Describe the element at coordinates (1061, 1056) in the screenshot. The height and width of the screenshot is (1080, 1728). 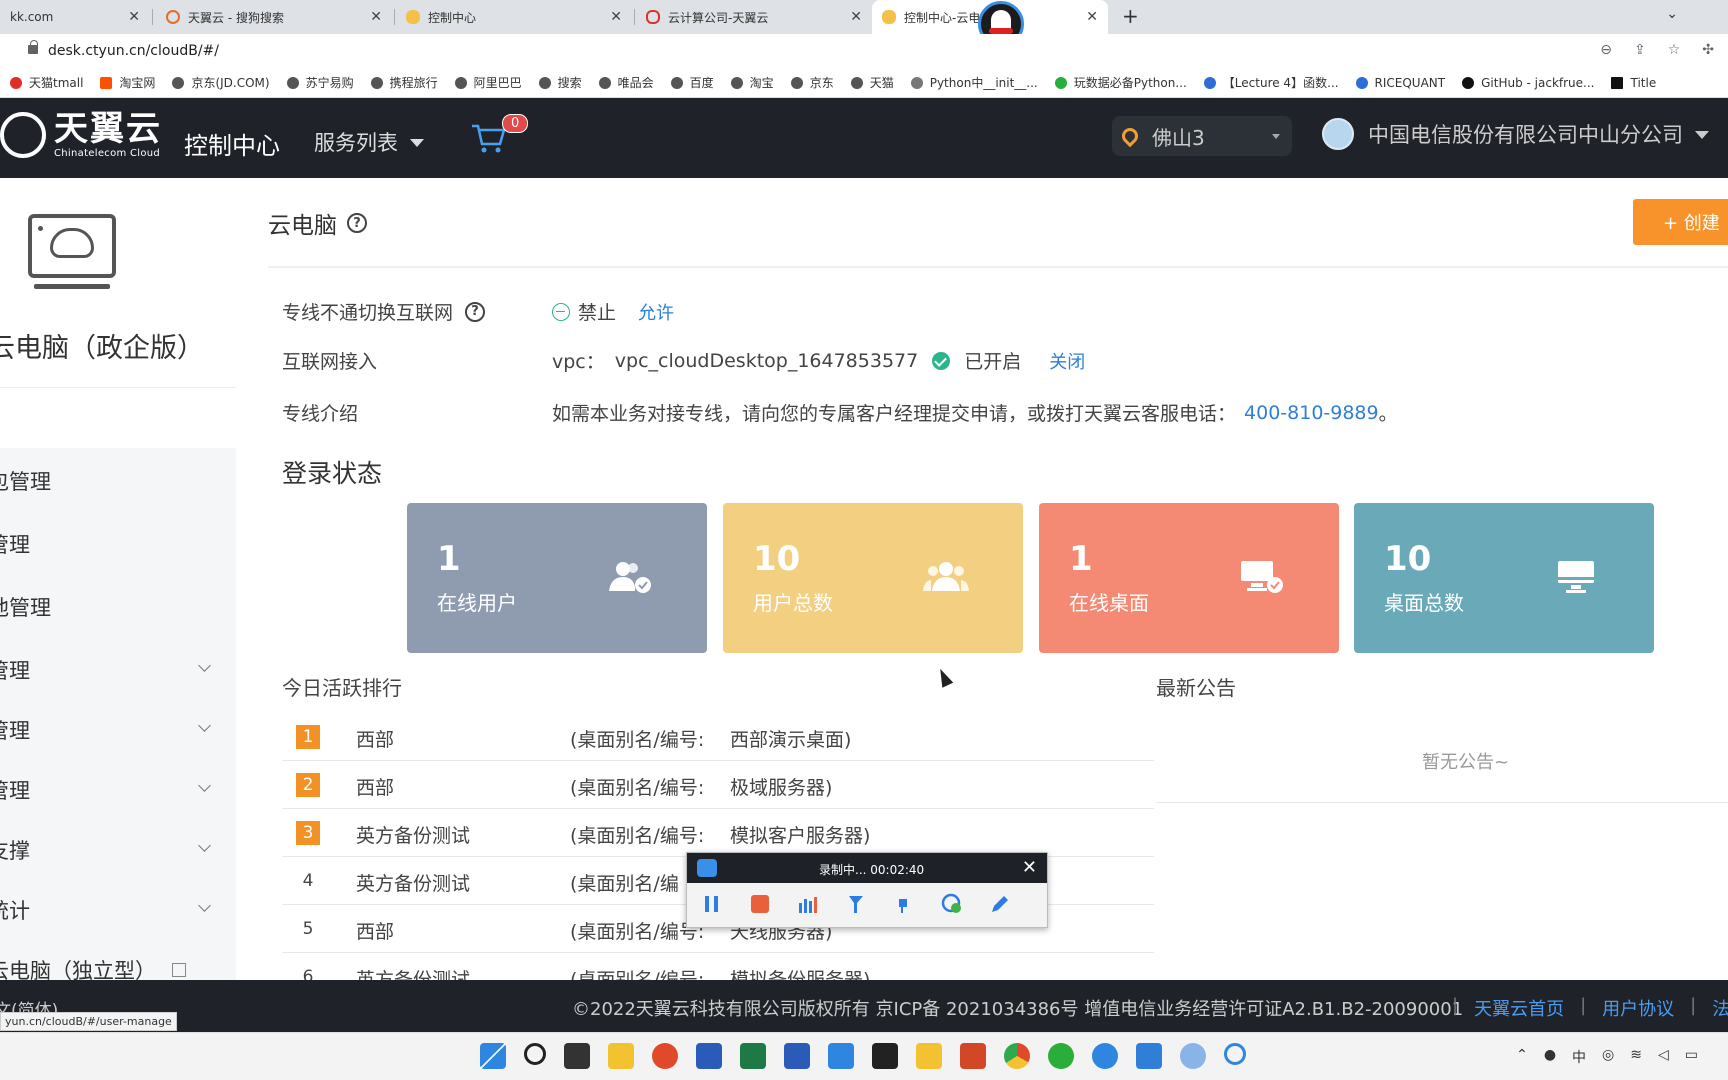
I see `wechat-icon` at that location.